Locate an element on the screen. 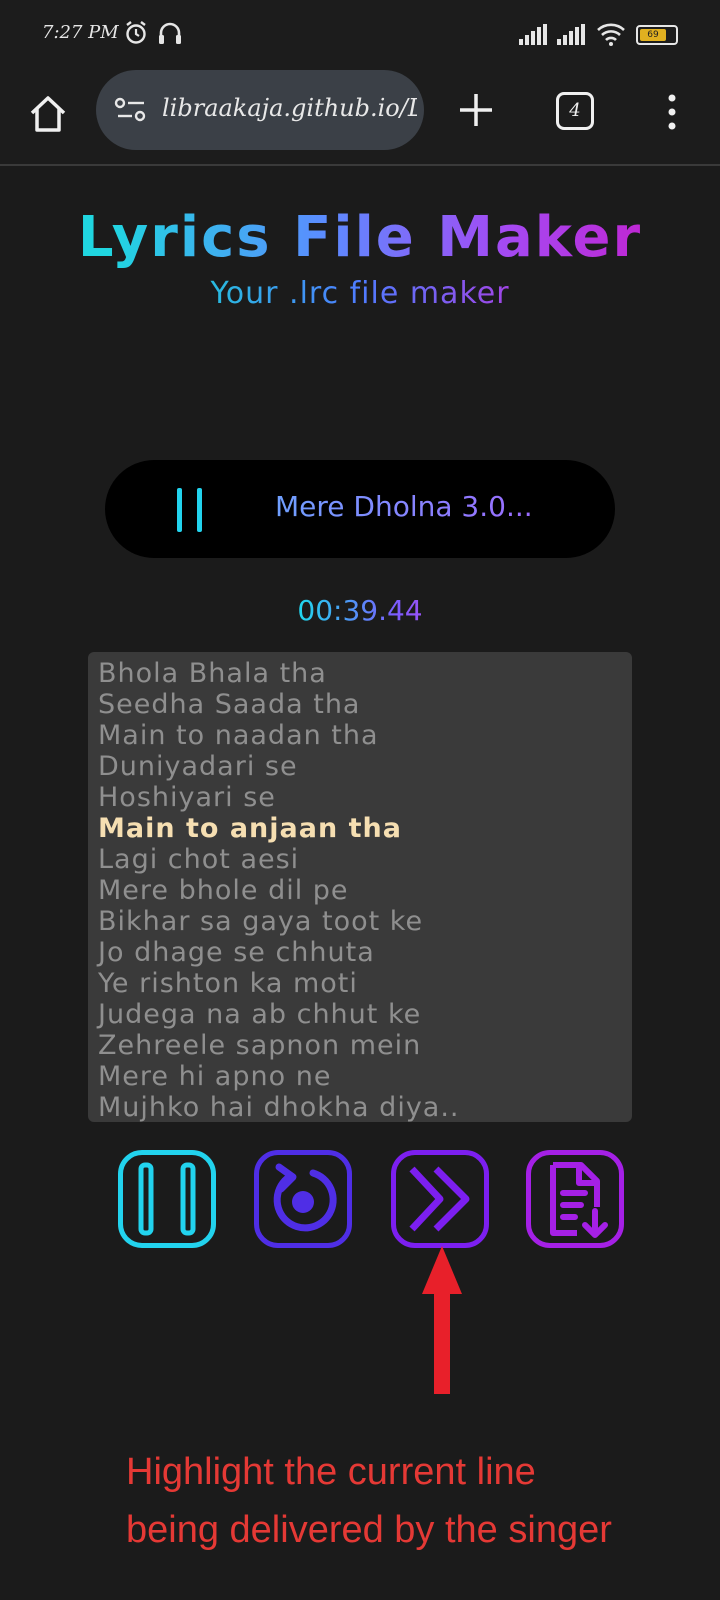 The image size is (720, 1600). restart-button is located at coordinates (303, 1199).